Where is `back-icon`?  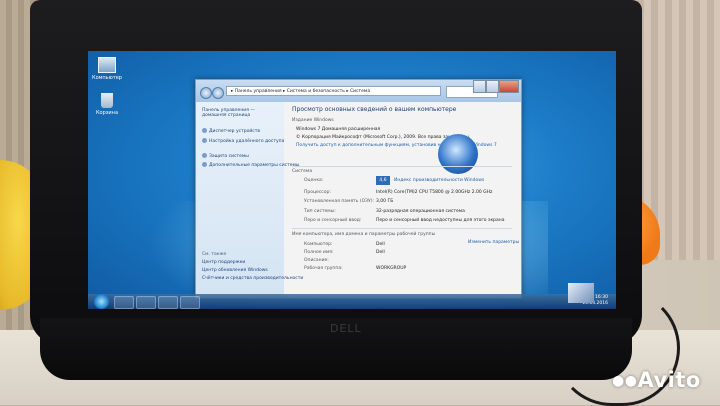
back-icon is located at coordinates (206, 93).